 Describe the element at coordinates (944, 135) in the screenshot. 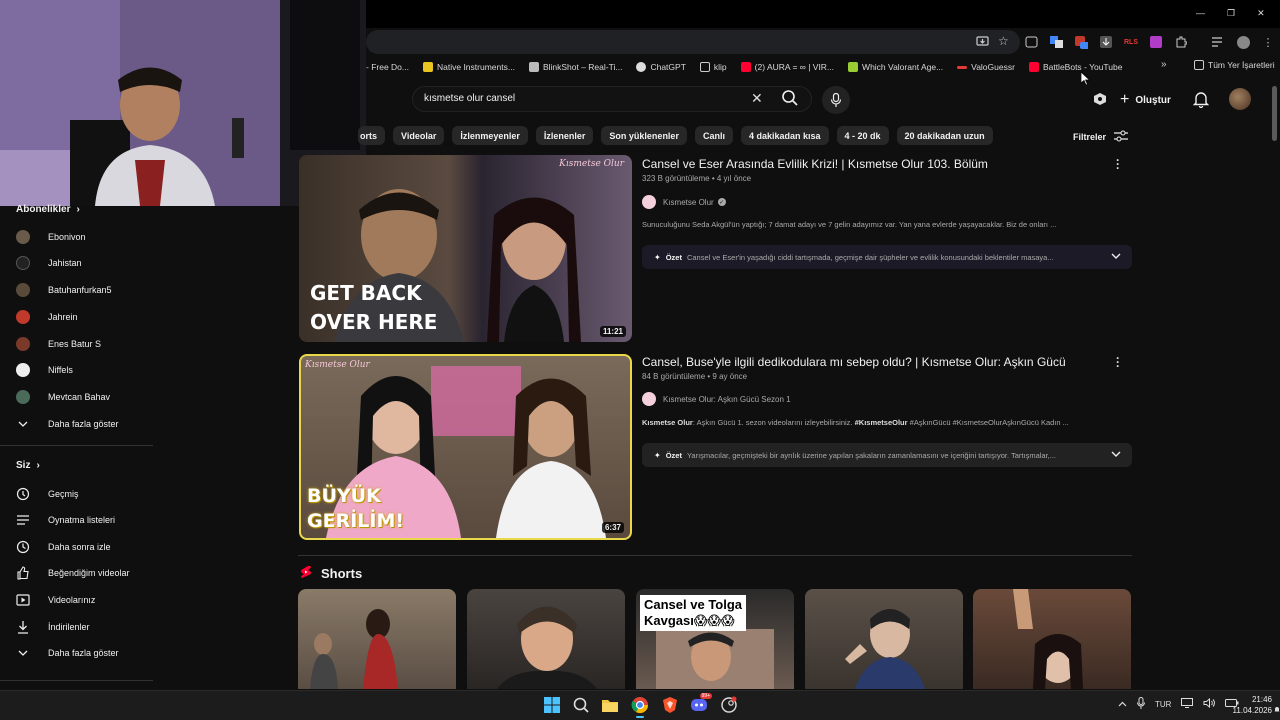

I see `chip-over-20-min: 20 dakikadan uzun` at that location.